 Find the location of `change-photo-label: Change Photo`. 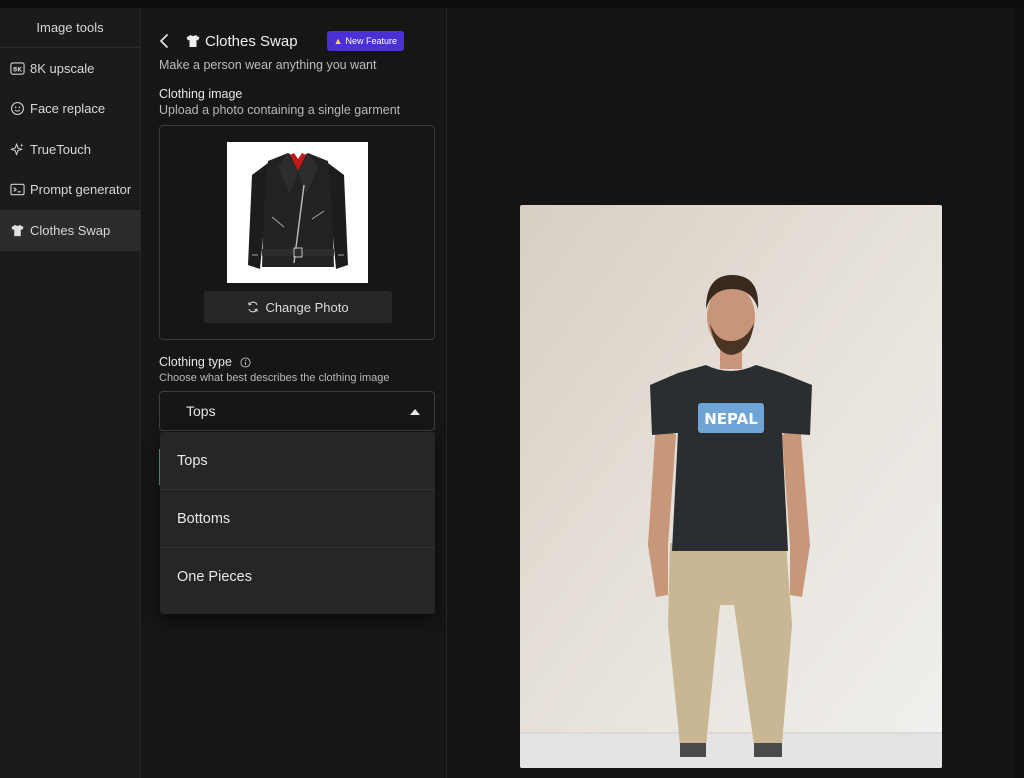

change-photo-label: Change Photo is located at coordinates (307, 307).